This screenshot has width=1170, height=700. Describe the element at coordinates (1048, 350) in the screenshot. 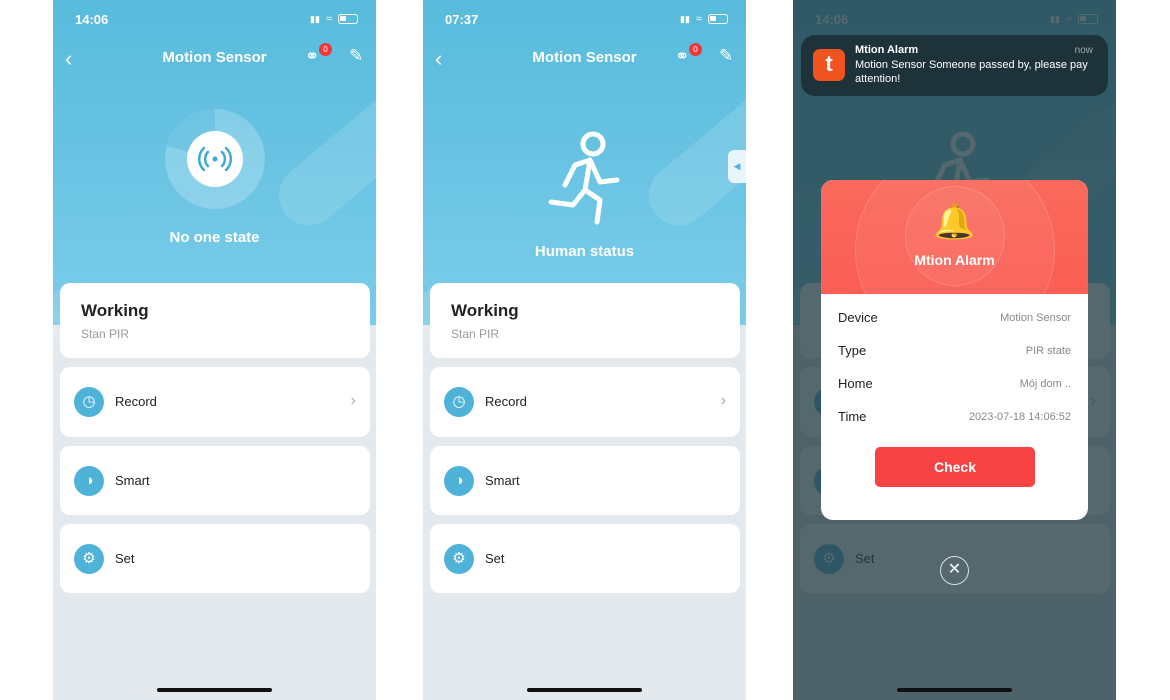

I see `detail-value: PIR state` at that location.